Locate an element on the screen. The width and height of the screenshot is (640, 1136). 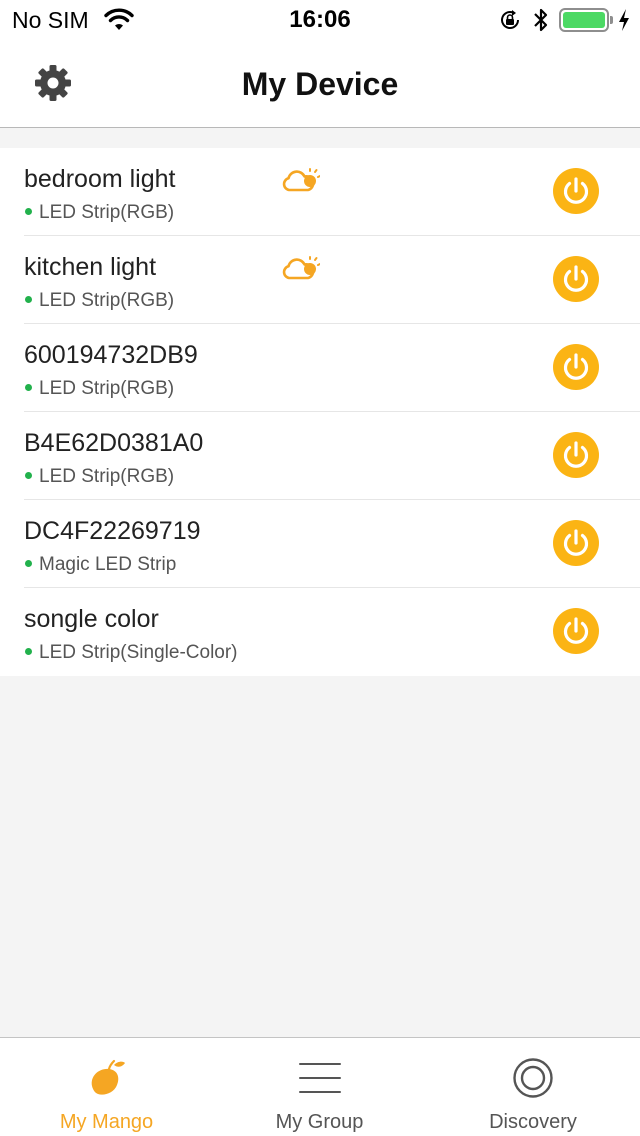
discovery-icon is located at coordinates (533, 1078).